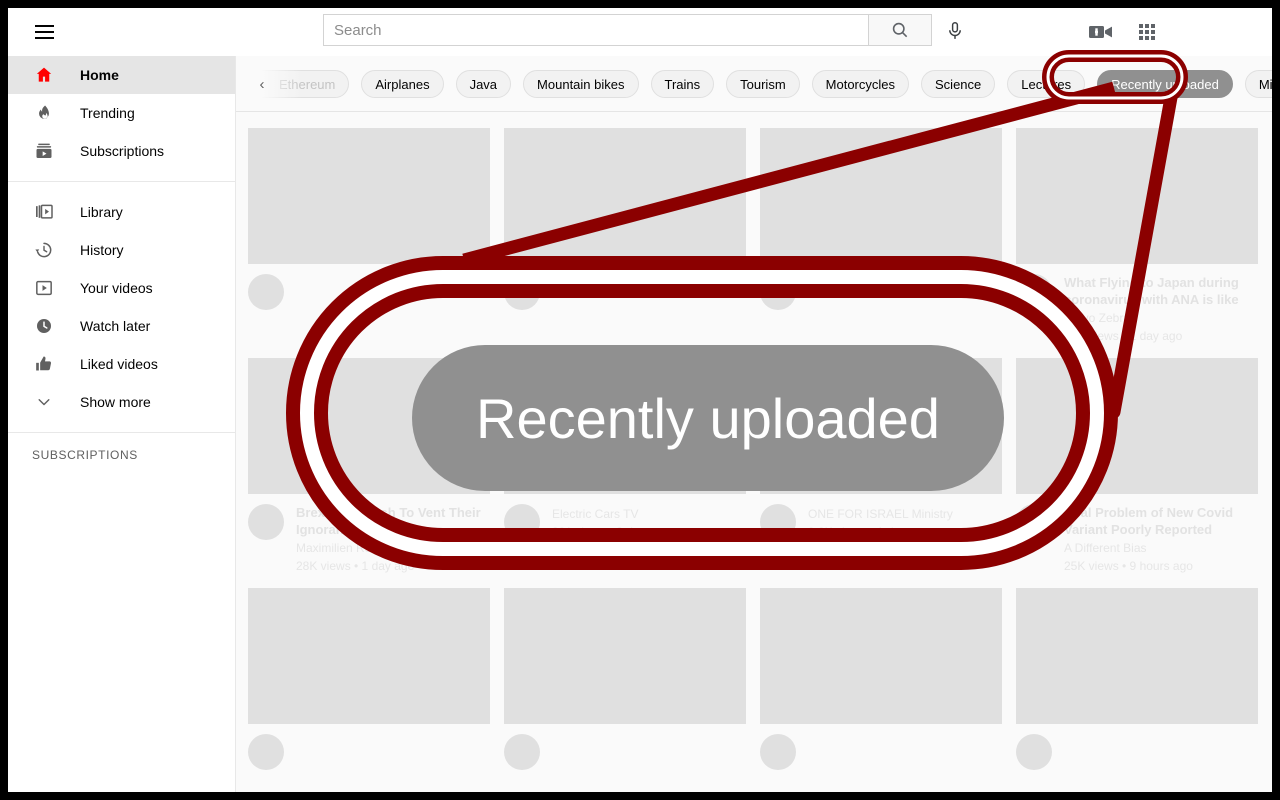  I want to click on sidebar-item-library: Library, so click(121, 212).